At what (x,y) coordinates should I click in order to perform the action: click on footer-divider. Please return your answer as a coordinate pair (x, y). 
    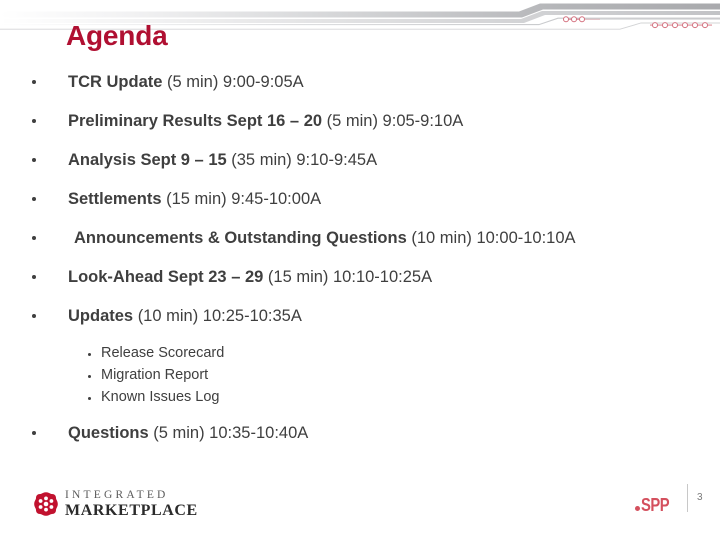
    Looking at the image, I should click on (687, 498).